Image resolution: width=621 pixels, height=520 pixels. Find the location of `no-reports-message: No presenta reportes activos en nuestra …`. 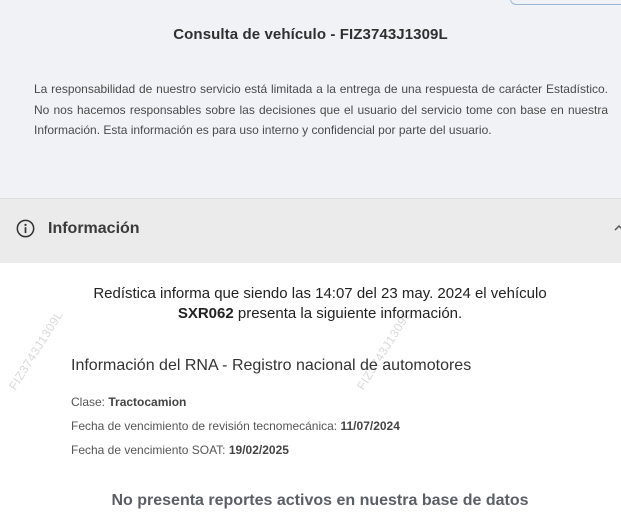

no-reports-message: No presenta reportes activos en nuestra … is located at coordinates (320, 500).